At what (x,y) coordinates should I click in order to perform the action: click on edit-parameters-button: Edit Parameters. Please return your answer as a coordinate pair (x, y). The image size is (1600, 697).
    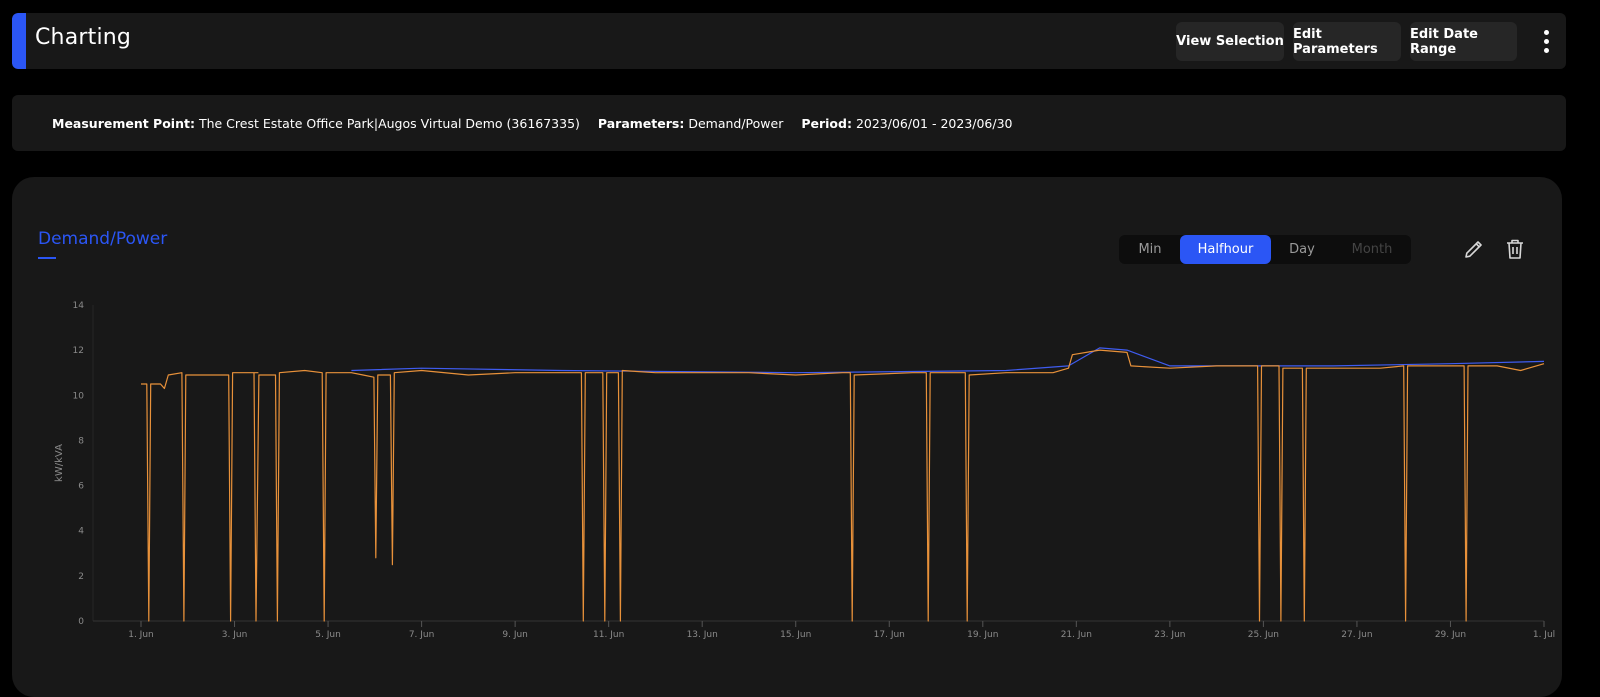
    Looking at the image, I should click on (1347, 41).